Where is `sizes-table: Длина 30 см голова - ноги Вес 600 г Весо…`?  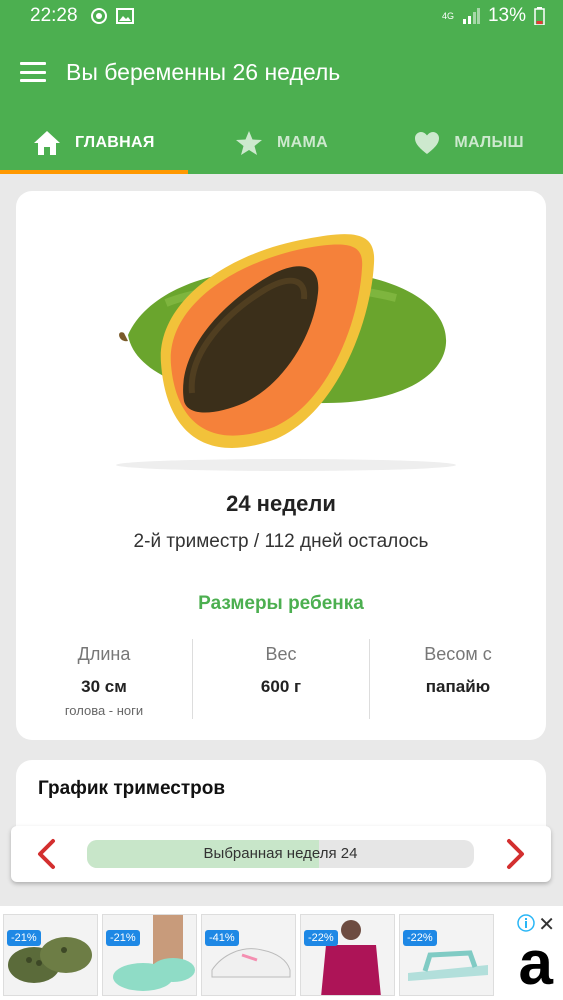
sizes-table: Длина 30 см голова - ноги Вес 600 г Весо… is located at coordinates (281, 679).